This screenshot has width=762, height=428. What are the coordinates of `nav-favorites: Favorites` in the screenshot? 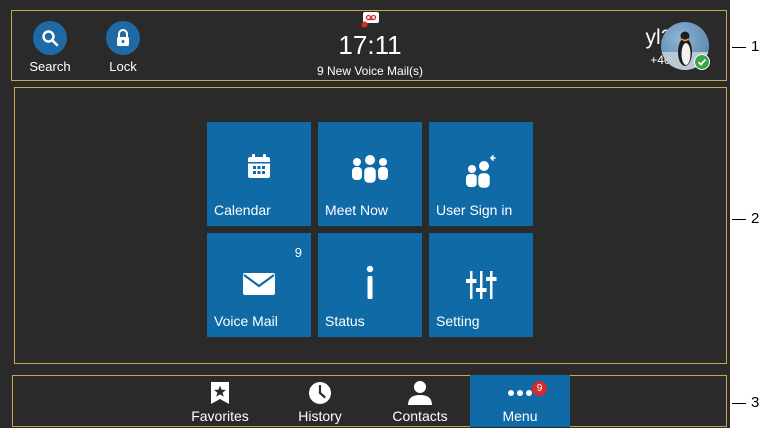 It's located at (220, 401).